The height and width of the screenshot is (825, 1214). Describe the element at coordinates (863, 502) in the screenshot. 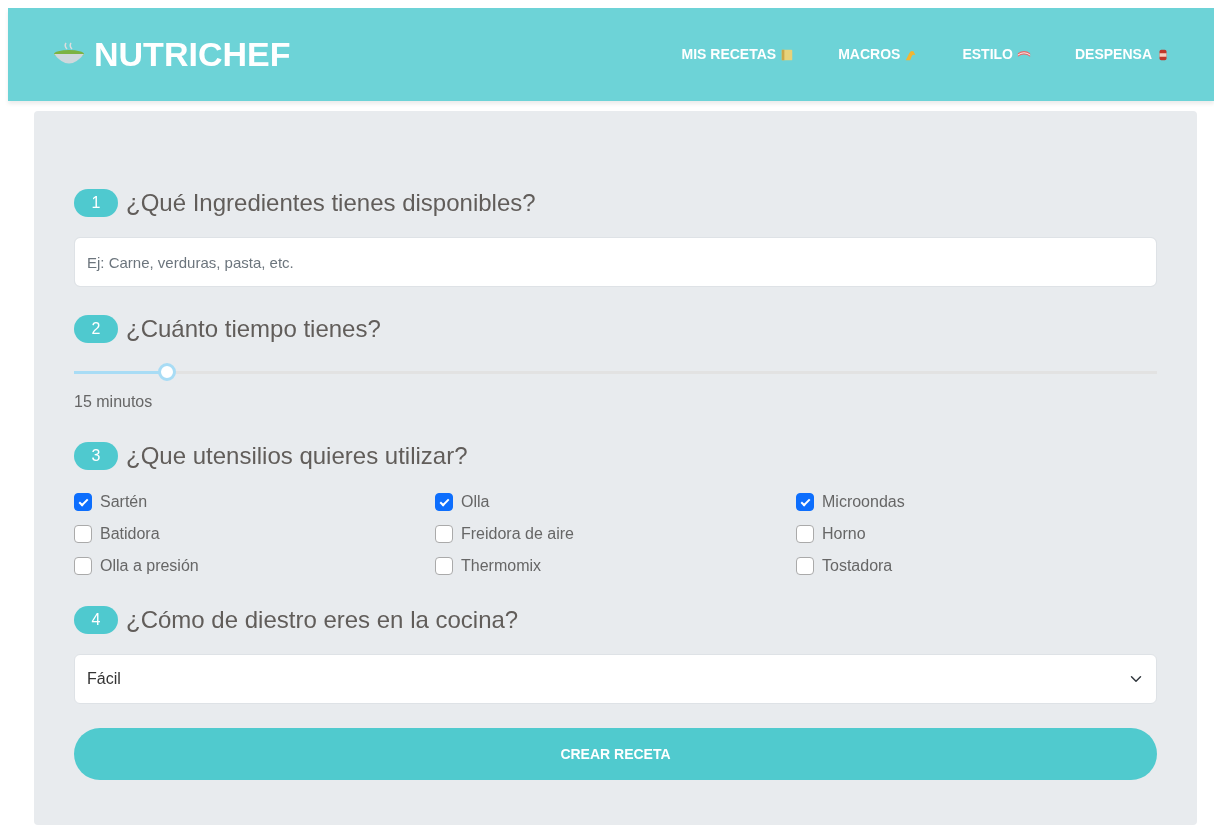

I see `checkbox-label: Microondas` at that location.